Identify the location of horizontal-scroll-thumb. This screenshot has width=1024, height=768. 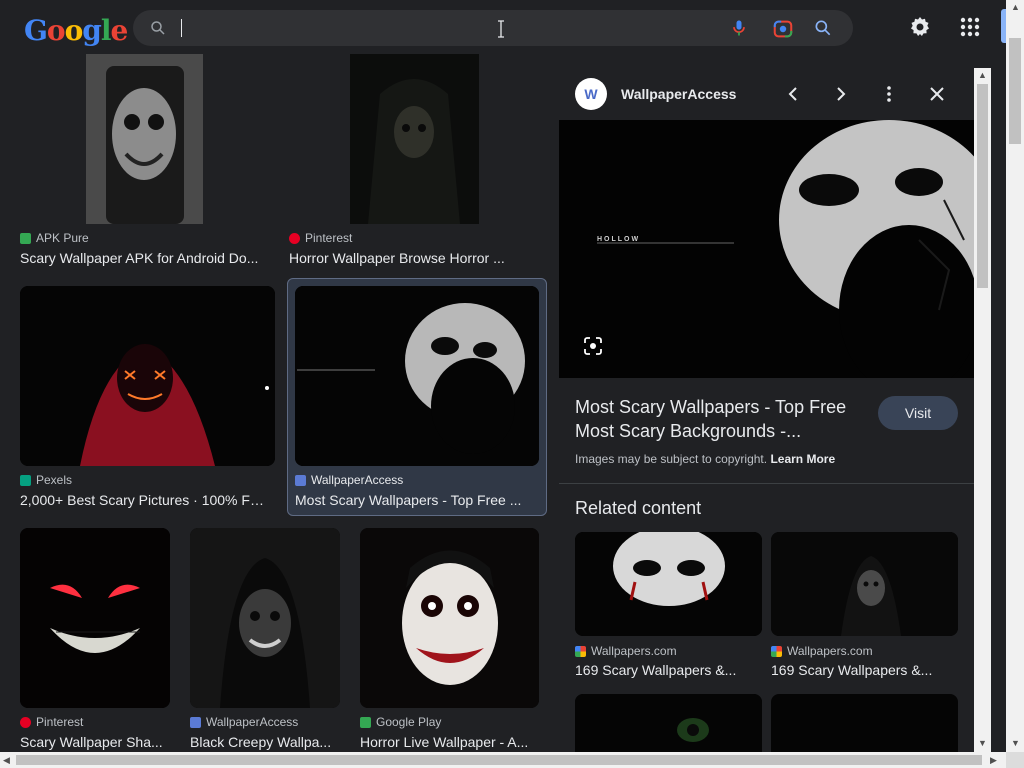
(499, 760).